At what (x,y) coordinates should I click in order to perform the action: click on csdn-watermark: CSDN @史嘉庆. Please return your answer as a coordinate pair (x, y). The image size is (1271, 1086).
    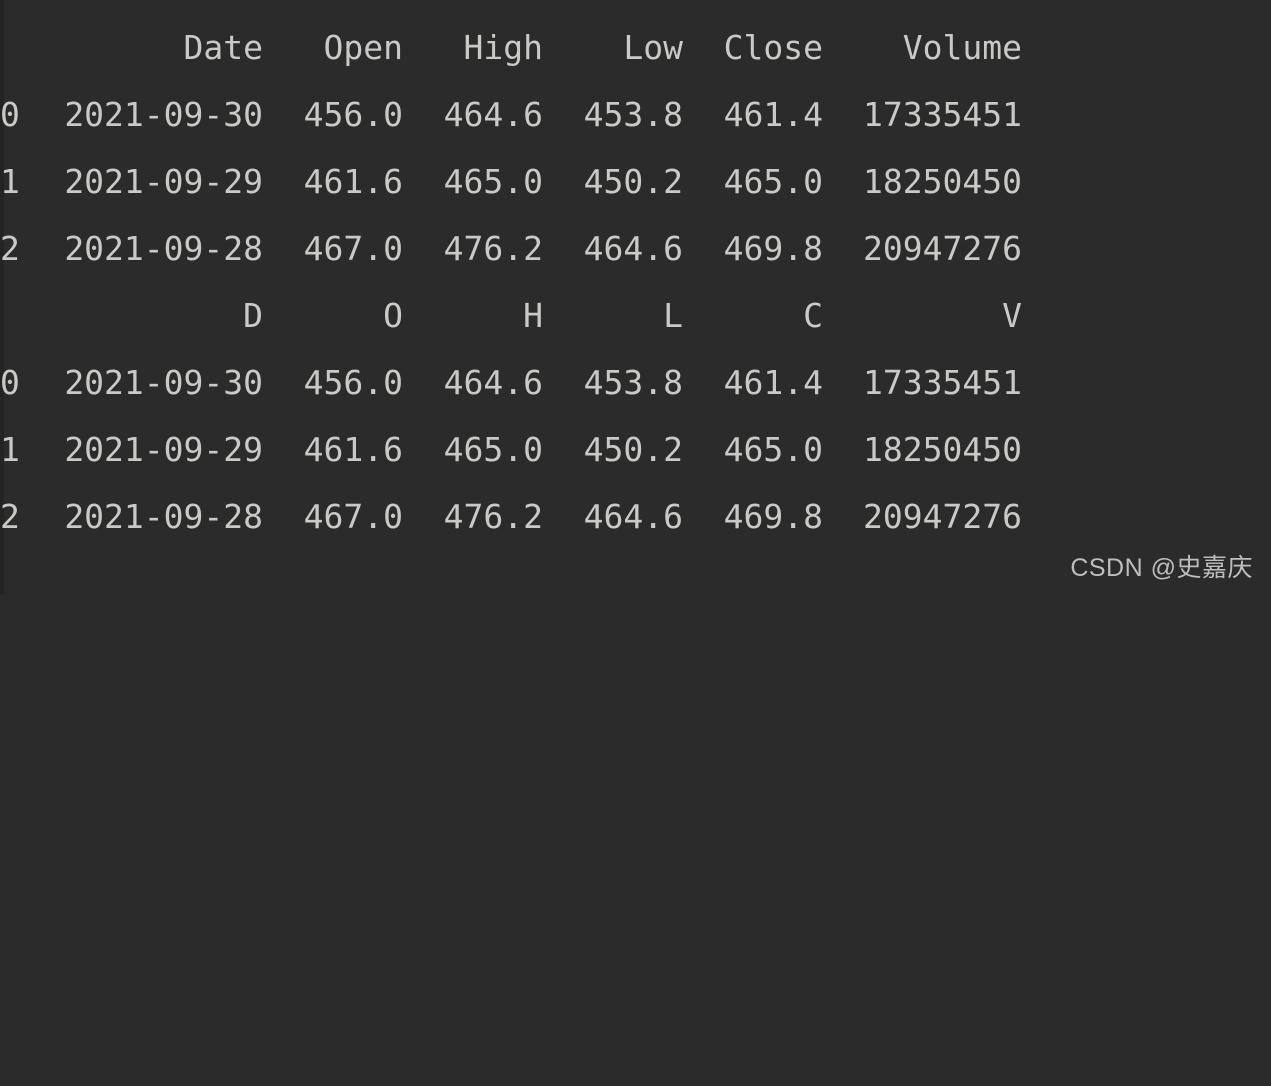
    Looking at the image, I should click on (1161, 568).